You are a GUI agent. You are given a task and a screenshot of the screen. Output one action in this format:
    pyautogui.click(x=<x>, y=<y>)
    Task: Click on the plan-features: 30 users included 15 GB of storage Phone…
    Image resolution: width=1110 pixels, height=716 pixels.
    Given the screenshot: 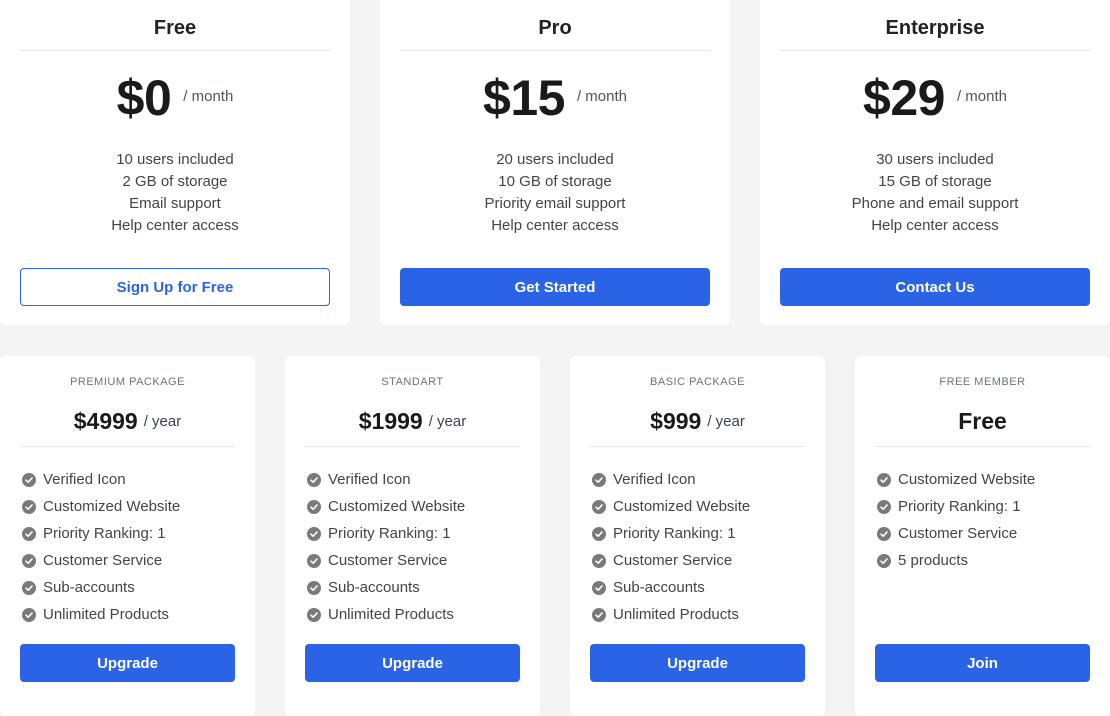 What is the action you would take?
    pyautogui.click(x=935, y=193)
    